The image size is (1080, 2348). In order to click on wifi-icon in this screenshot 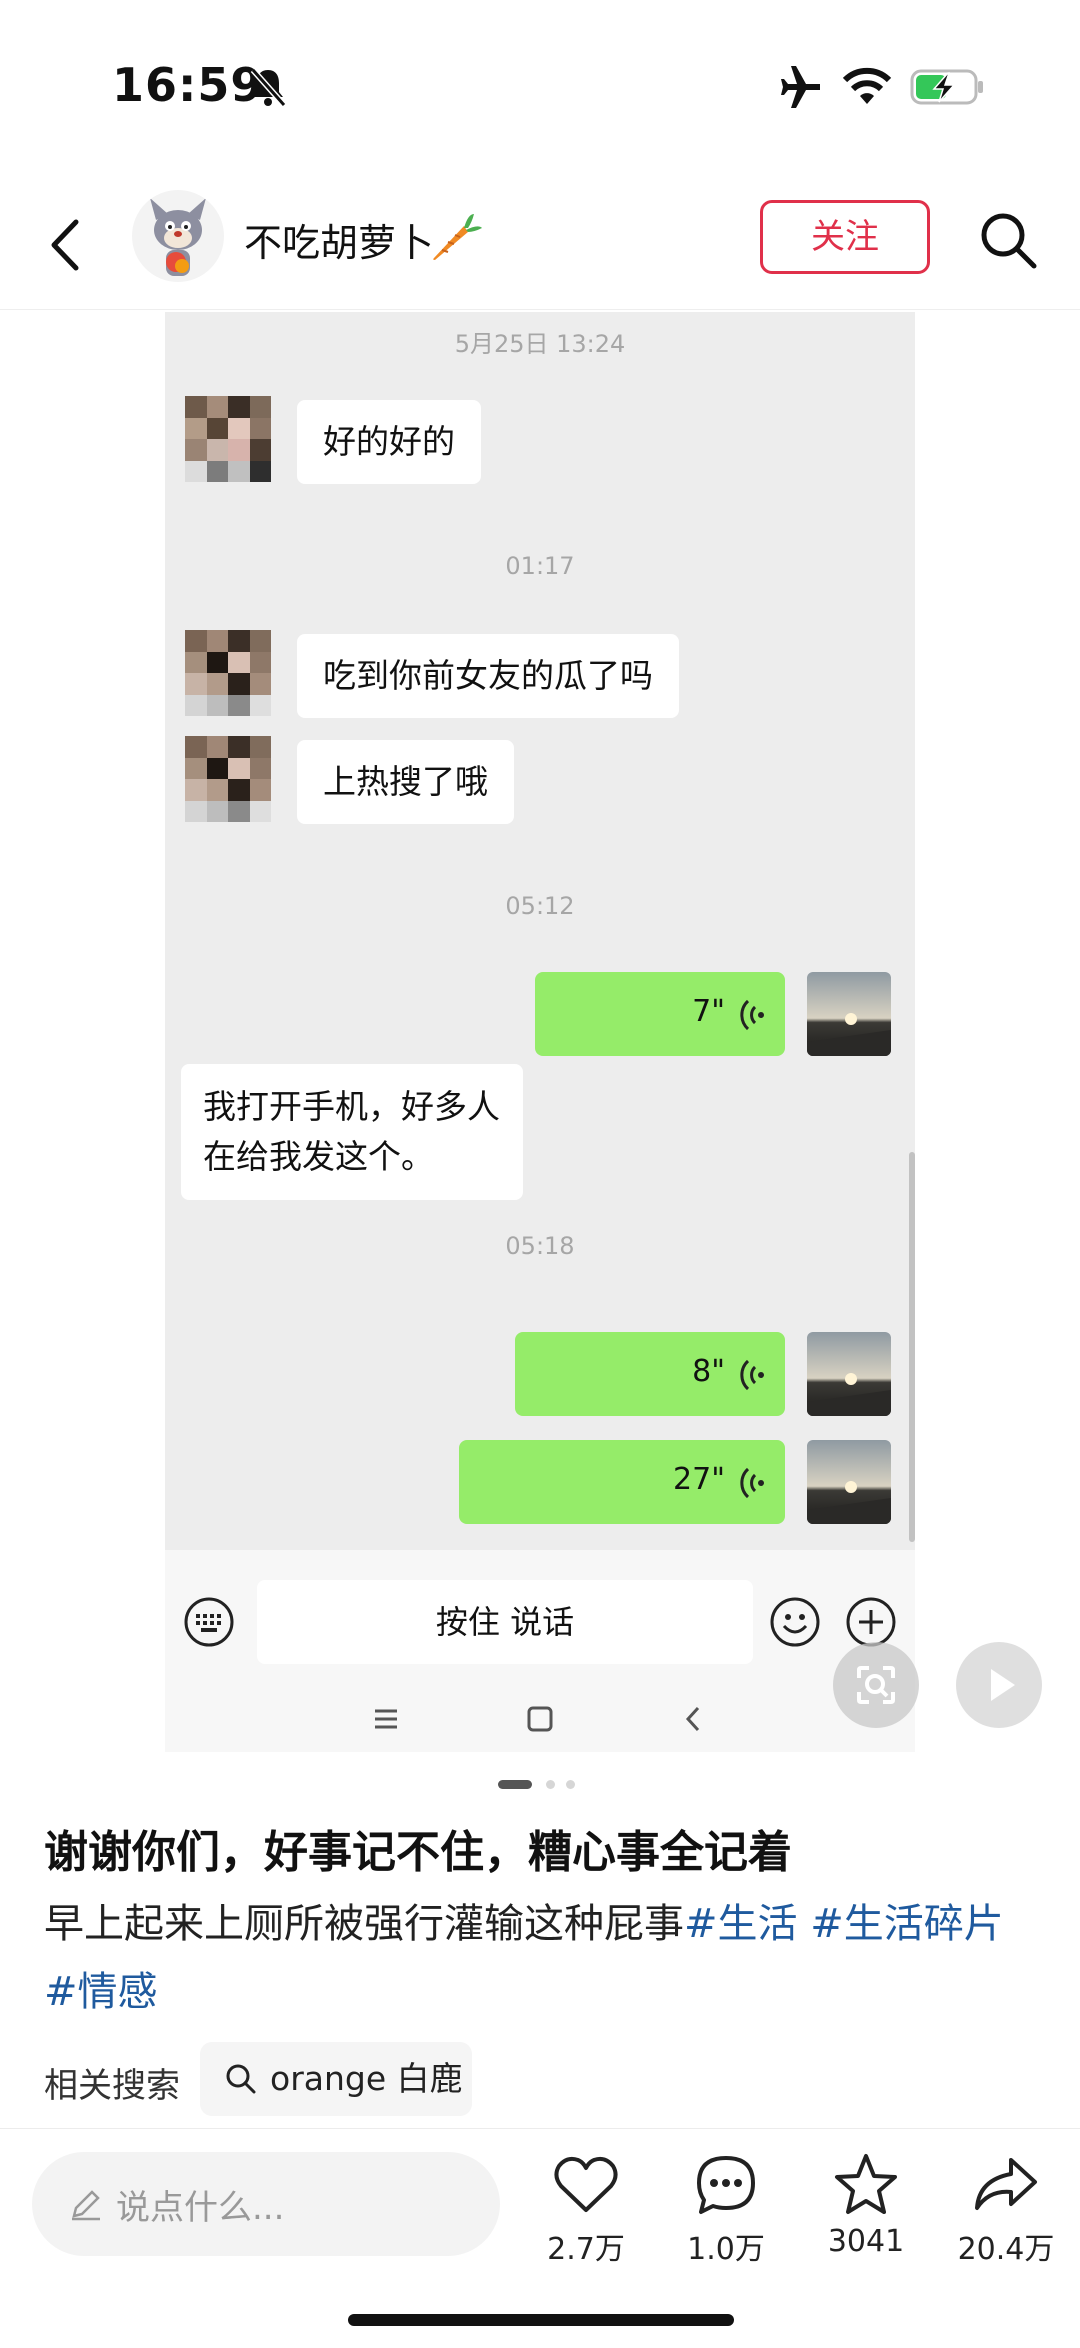, I will do `click(867, 85)`.